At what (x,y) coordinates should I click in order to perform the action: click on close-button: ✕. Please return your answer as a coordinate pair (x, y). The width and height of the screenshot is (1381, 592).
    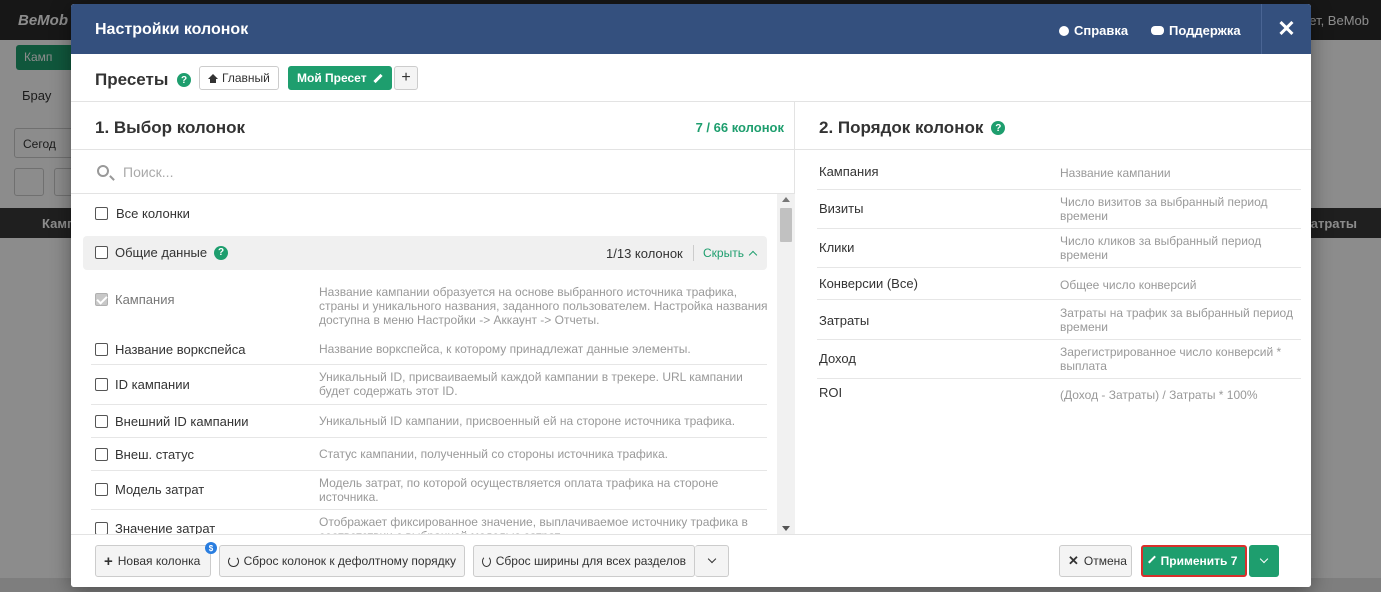
    Looking at the image, I should click on (1286, 29).